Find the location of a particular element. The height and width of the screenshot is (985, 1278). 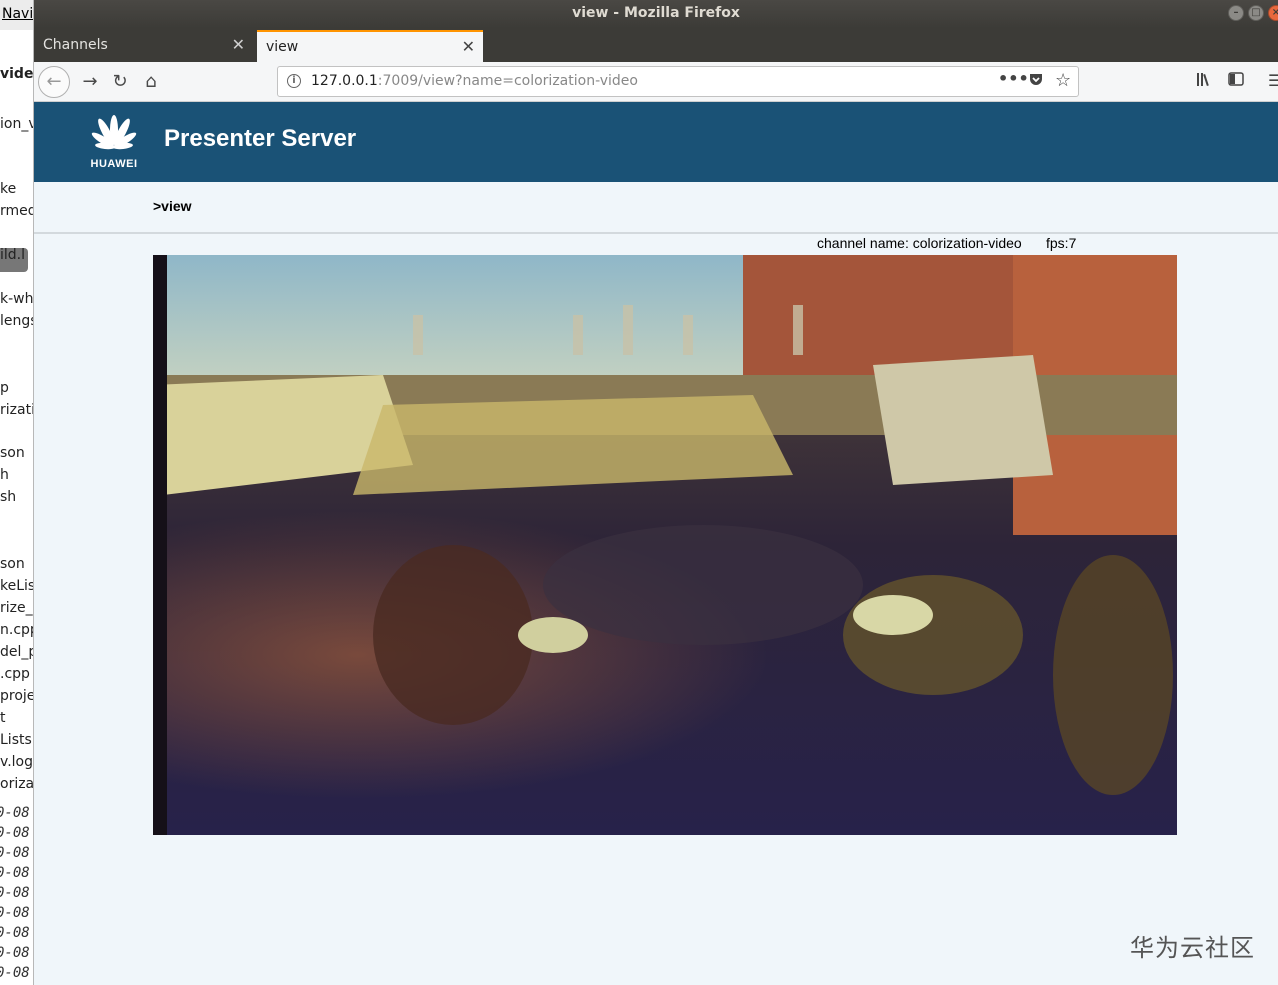

background-text-line: p is located at coordinates (4, 388).